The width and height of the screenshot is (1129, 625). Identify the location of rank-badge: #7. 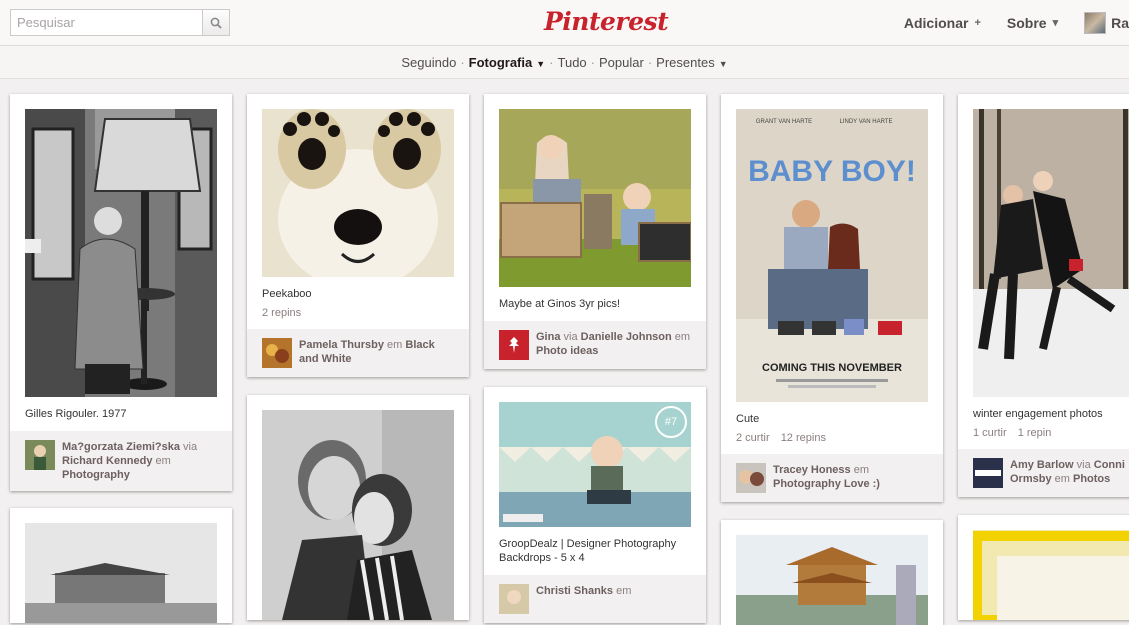
(671, 422).